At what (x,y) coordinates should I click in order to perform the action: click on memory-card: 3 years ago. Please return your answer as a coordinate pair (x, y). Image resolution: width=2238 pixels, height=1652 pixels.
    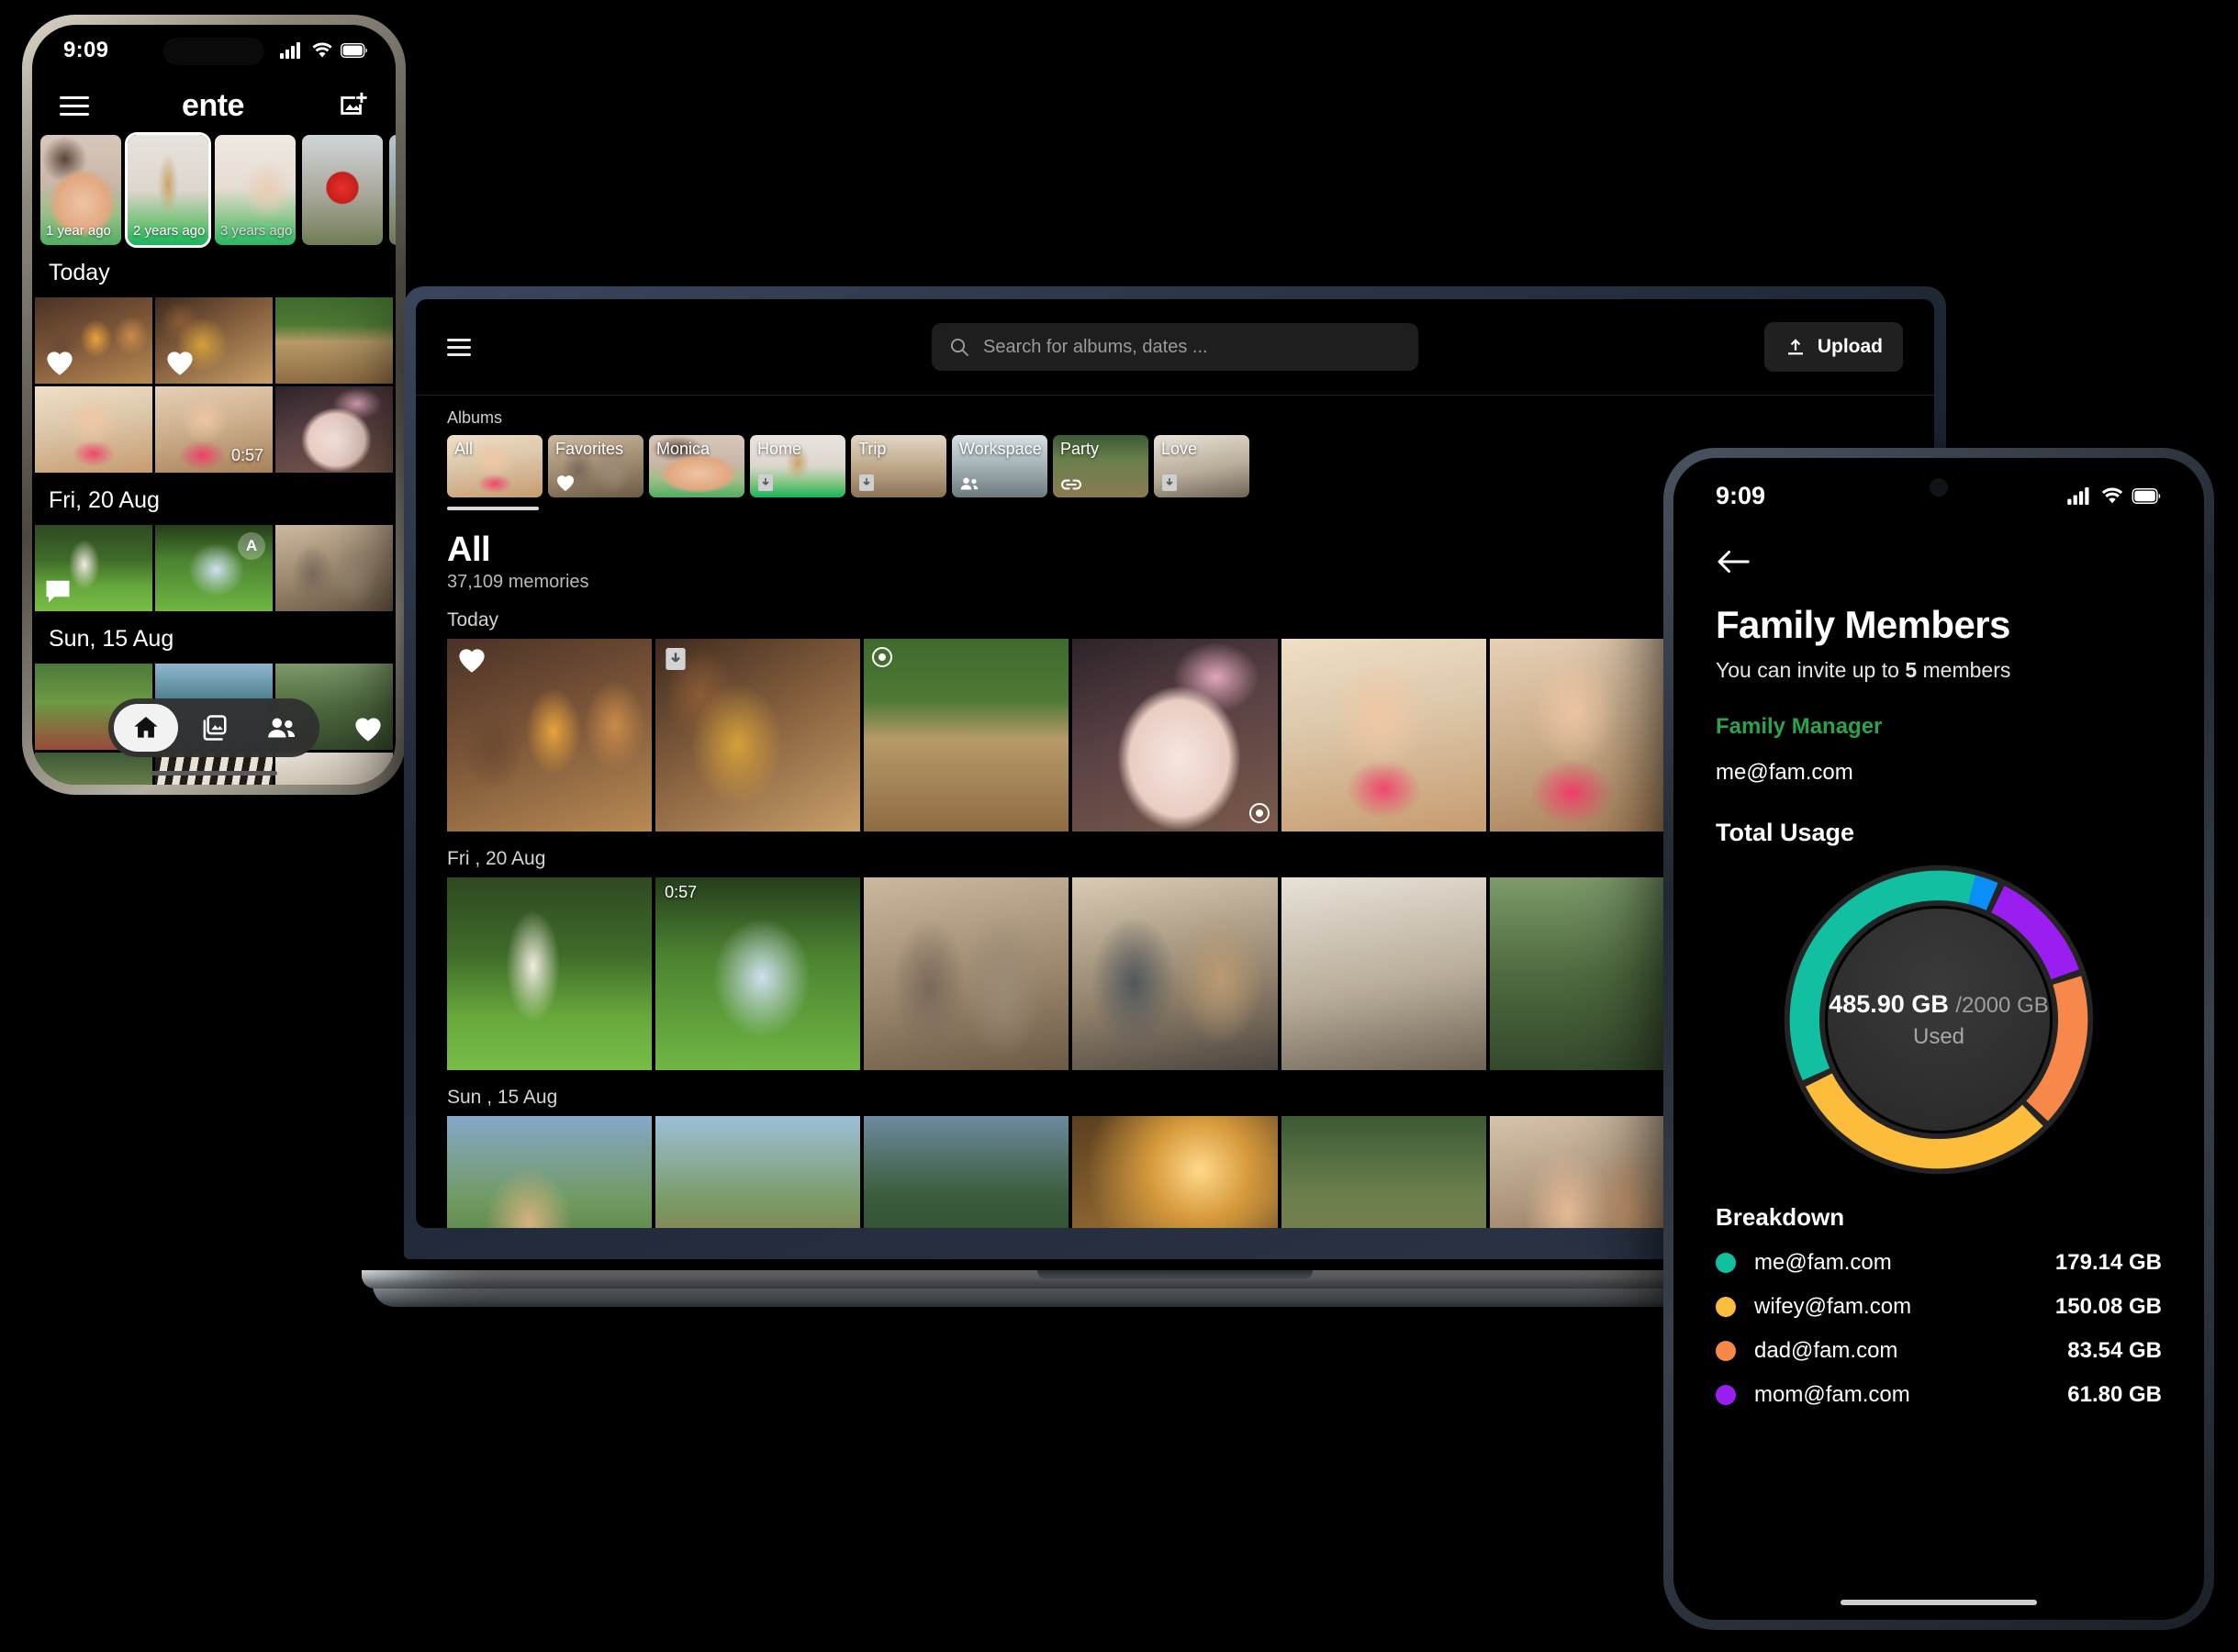
    Looking at the image, I should click on (255, 190).